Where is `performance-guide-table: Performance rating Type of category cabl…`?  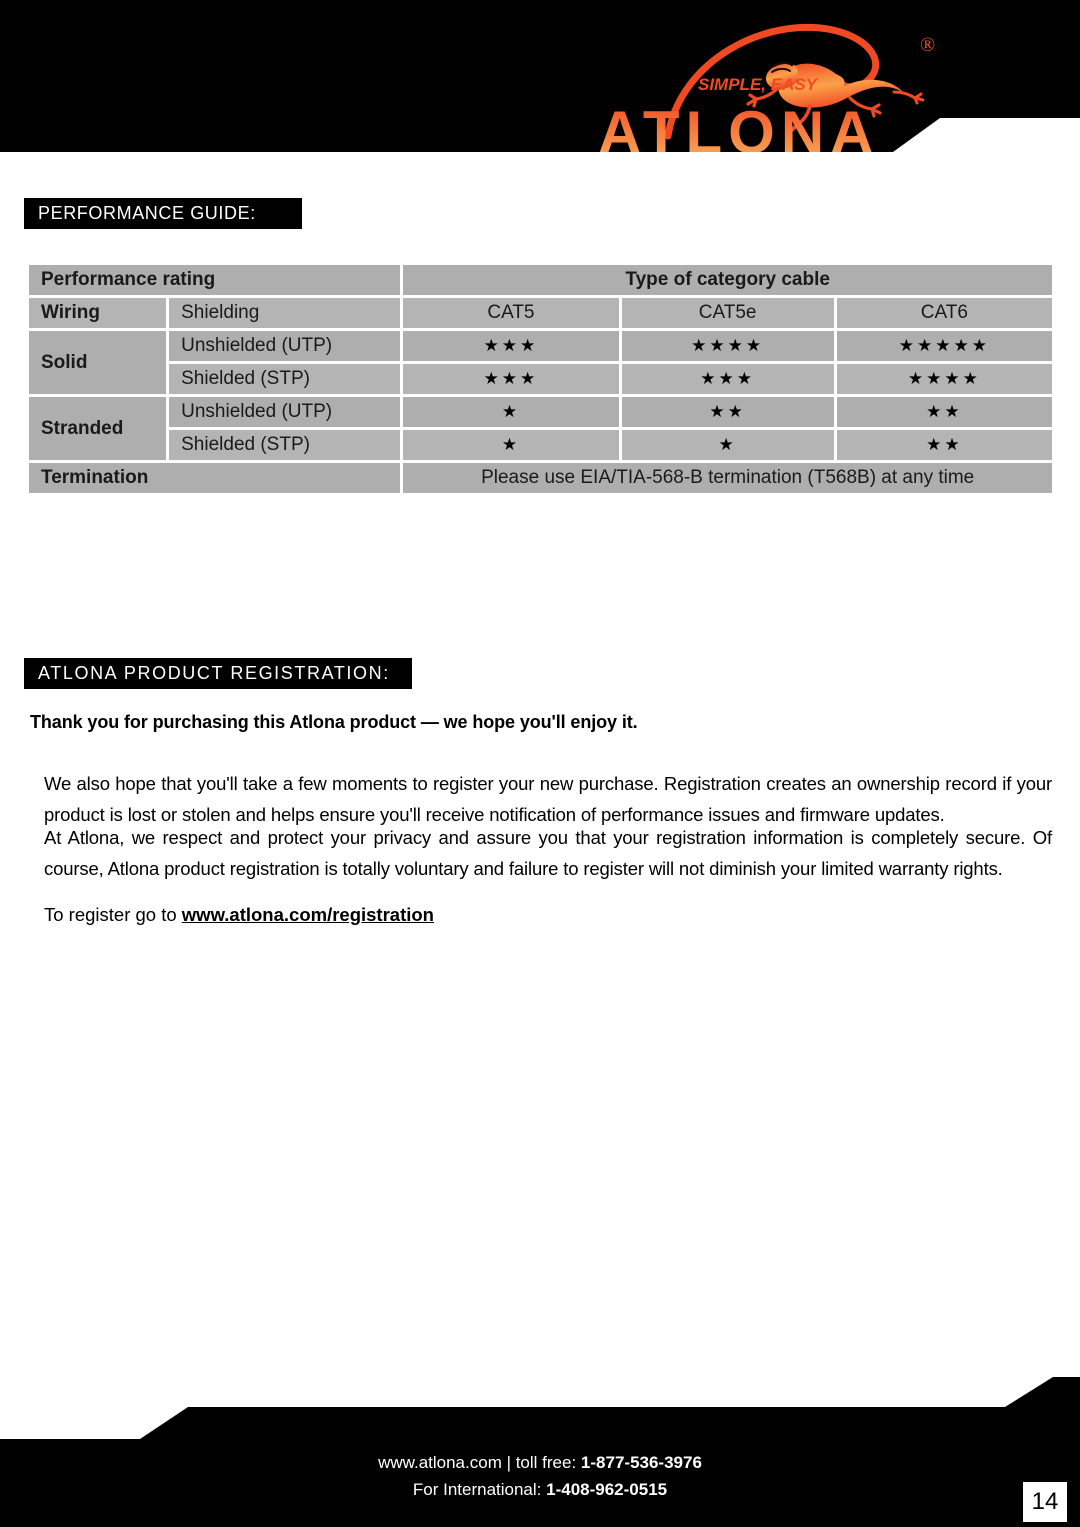
performance-guide-table: Performance rating Type of category cabl… is located at coordinates (540, 379).